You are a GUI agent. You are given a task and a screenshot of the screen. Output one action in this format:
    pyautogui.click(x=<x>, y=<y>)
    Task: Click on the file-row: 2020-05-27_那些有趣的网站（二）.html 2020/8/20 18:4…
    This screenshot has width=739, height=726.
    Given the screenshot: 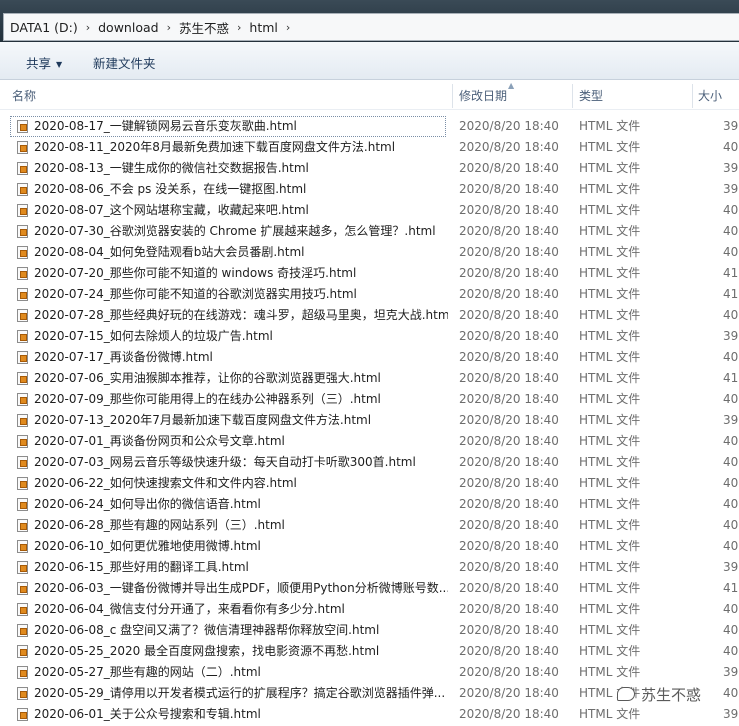 What is the action you would take?
    pyautogui.click(x=374, y=672)
    